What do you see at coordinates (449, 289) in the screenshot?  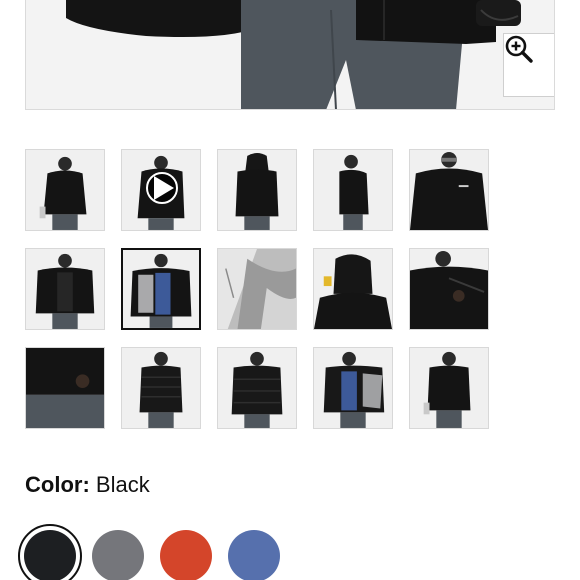 I see `thumb-pocket-detail` at bounding box center [449, 289].